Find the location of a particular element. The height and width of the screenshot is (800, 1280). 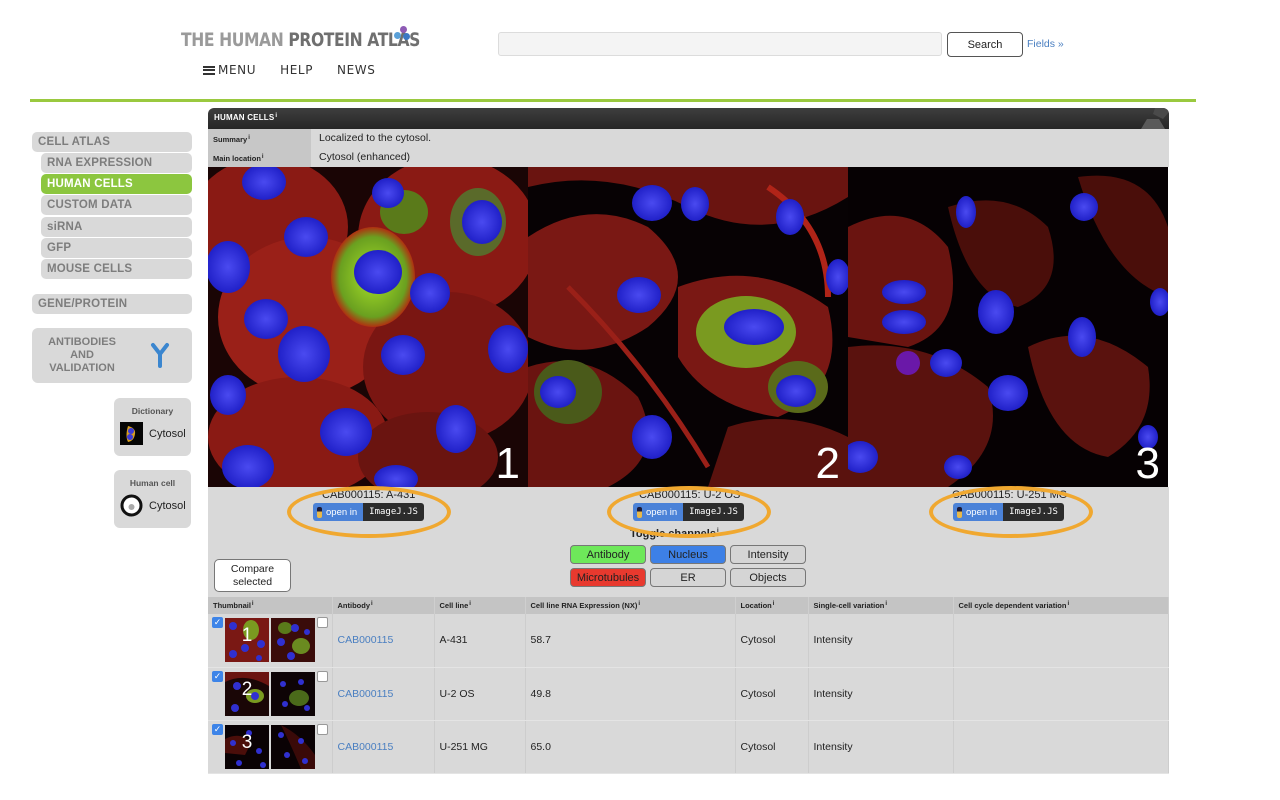

thumbnail-image: 3 is located at coordinates (247, 746).